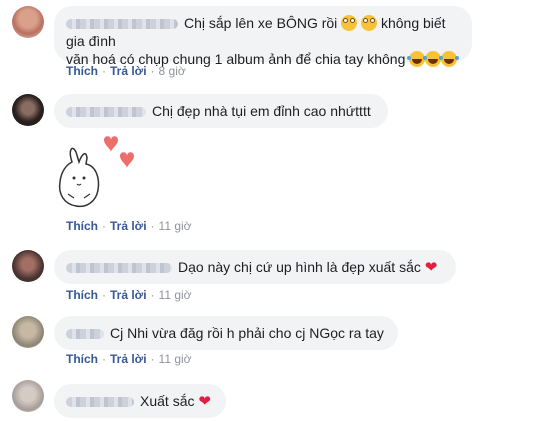 This screenshot has height=421, width=558. I want to click on comment-text: Chị đẹp nhà tụi em đỉnh cao nhứtttt, so click(261, 111).